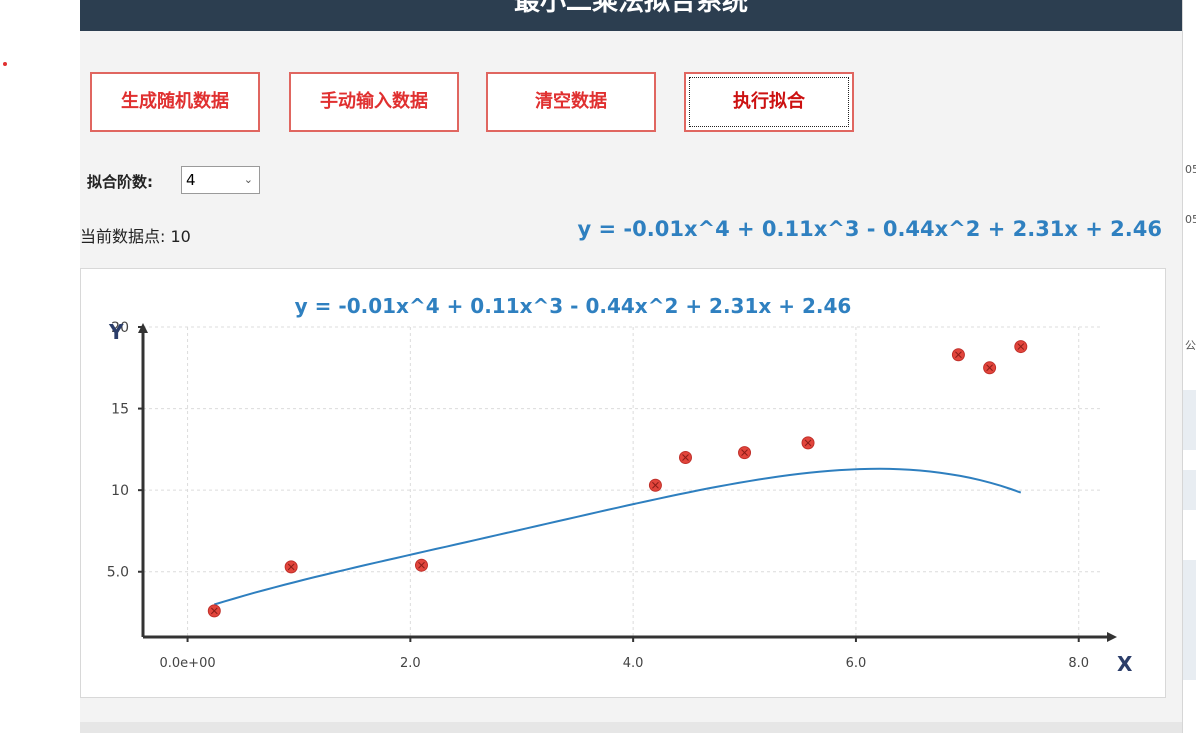 The width and height of the screenshot is (1196, 733). I want to click on x-tick-label: 4.0, so click(633, 663).